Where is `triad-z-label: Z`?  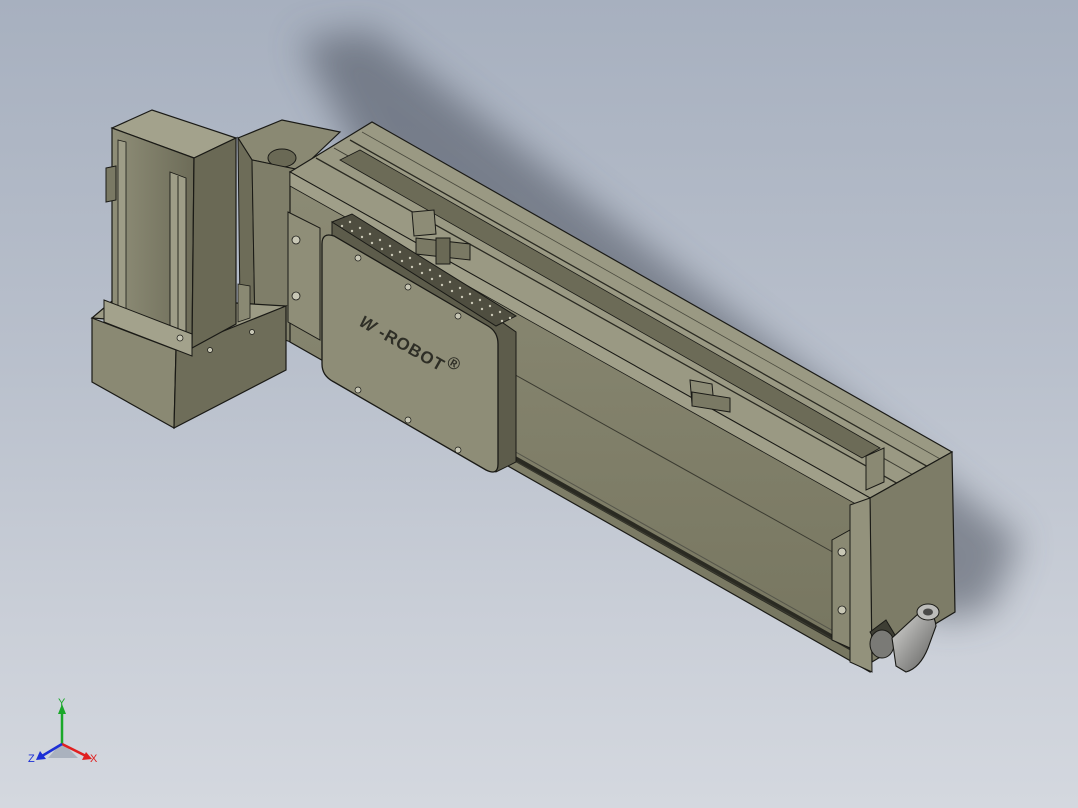 triad-z-label: Z is located at coordinates (31, 759).